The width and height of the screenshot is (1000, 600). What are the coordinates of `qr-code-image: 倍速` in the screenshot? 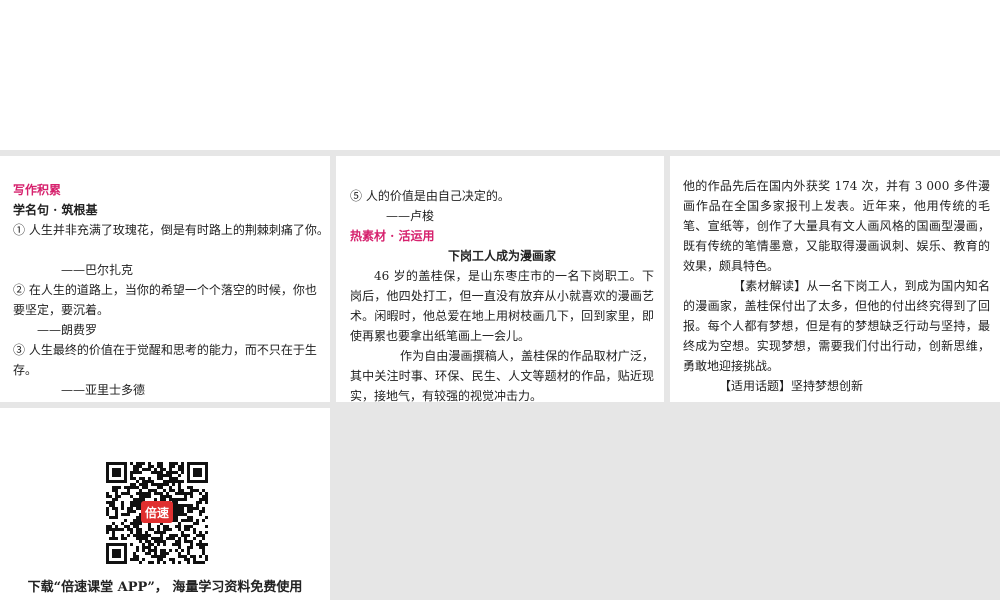 It's located at (157, 513).